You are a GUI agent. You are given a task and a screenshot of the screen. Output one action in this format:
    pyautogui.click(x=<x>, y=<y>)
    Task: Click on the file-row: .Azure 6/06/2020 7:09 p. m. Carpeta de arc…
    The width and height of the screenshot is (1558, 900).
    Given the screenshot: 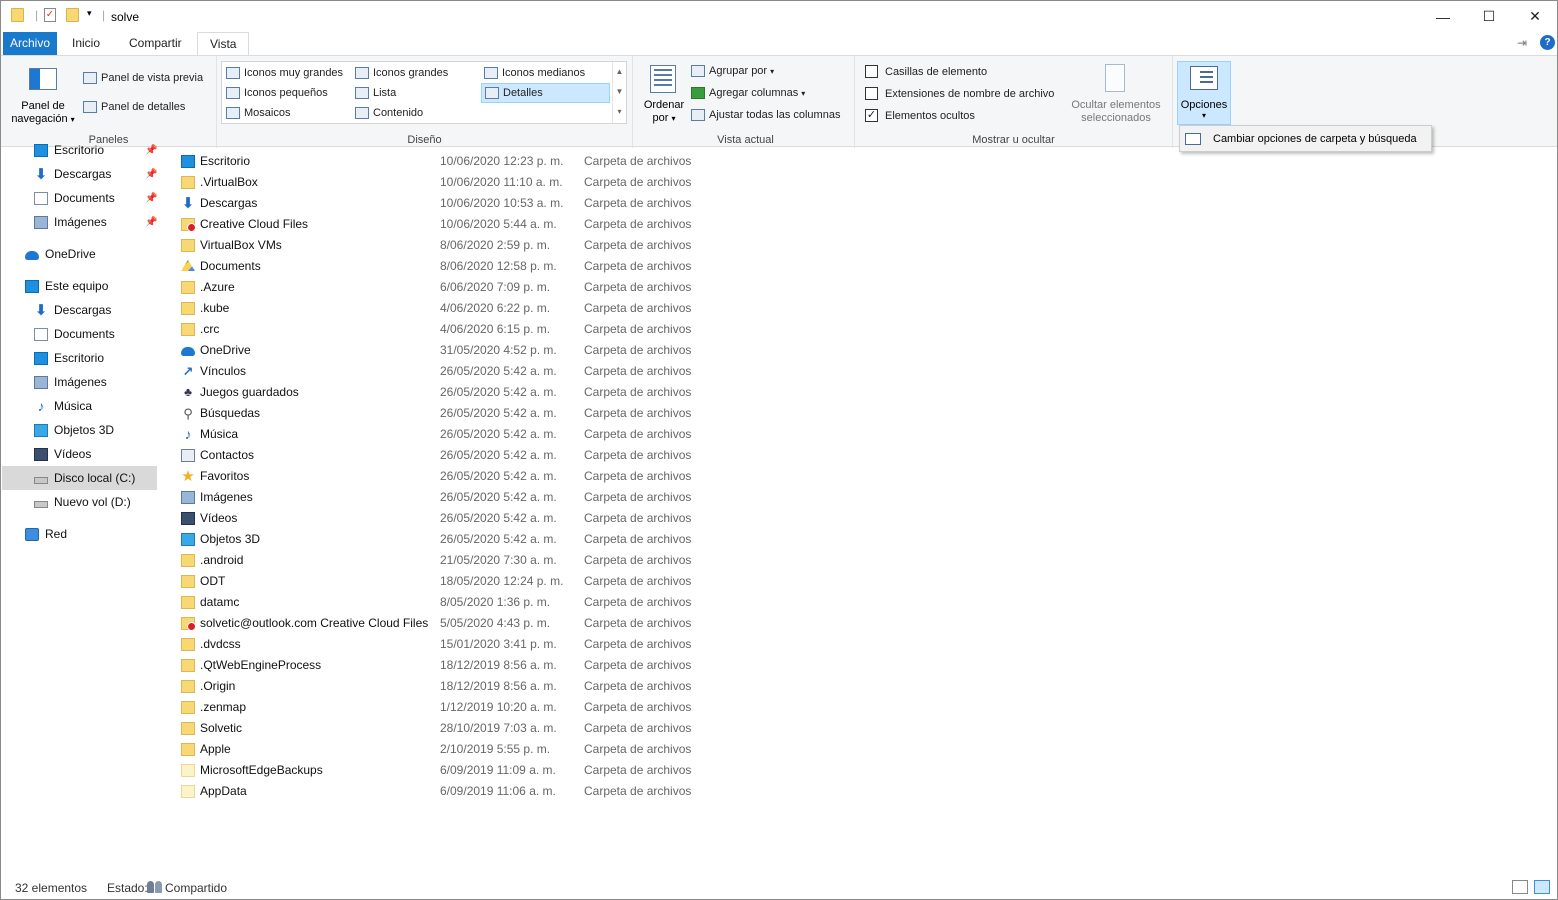 What is the action you would take?
    pyautogui.click(x=441, y=287)
    